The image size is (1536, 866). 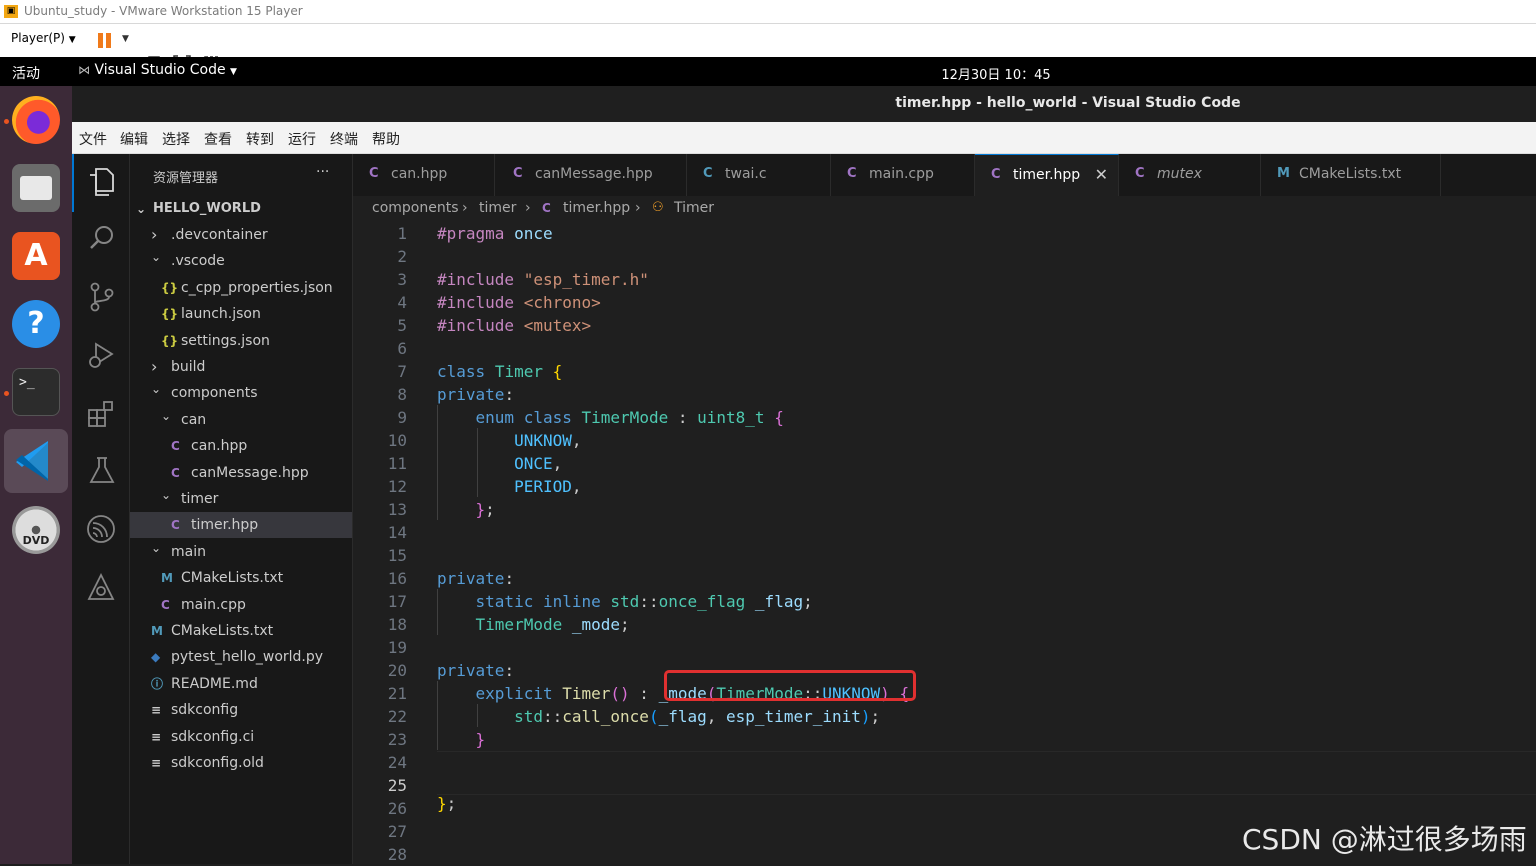 I want to click on folder-item: ⌄ .vscode, so click(x=241, y=261).